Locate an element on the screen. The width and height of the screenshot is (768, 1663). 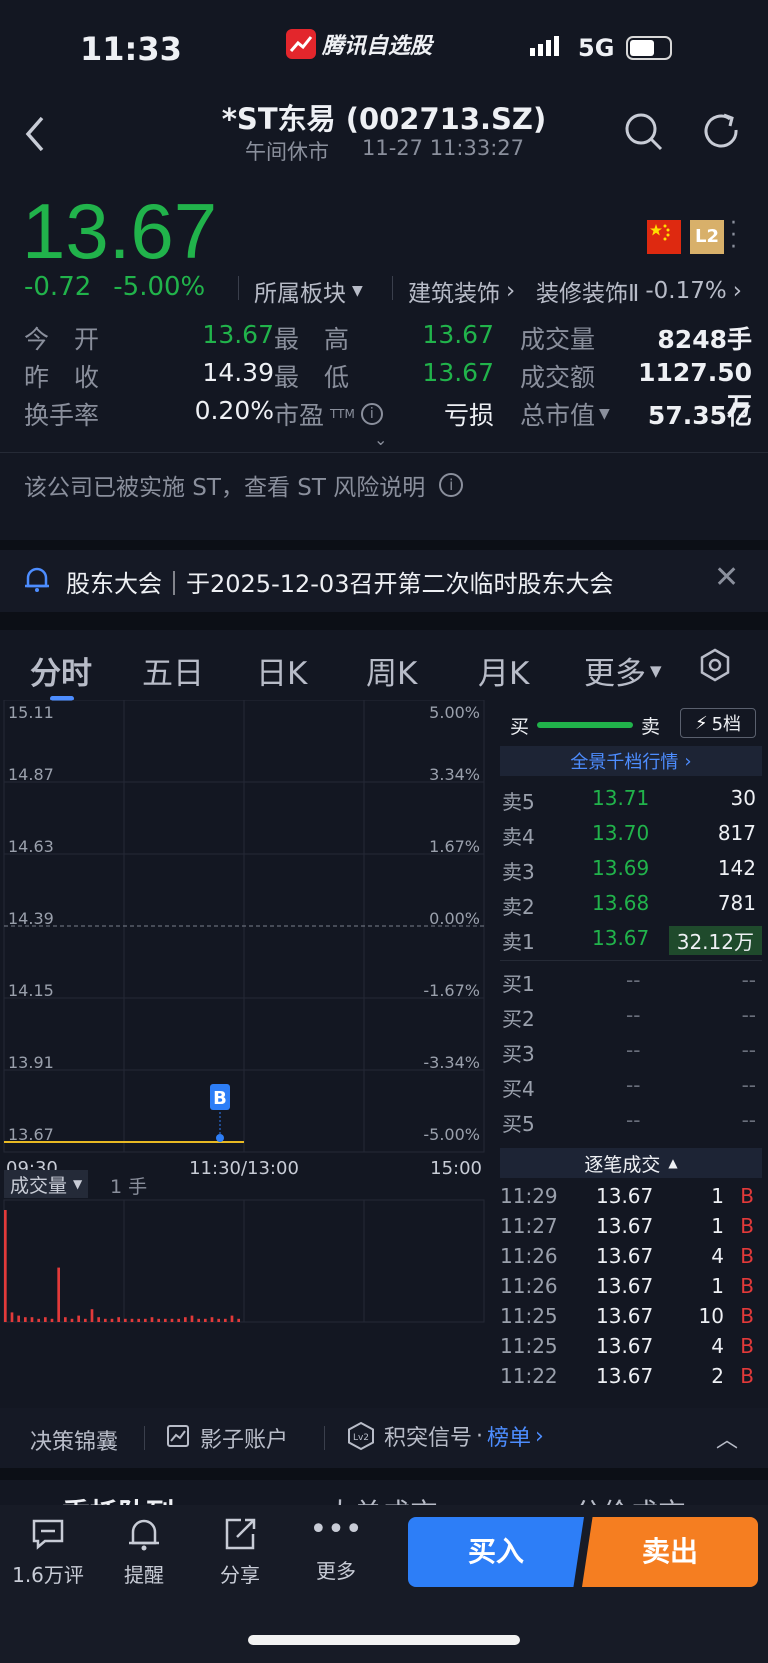
more-vertical-icon: · · · is located at coordinates (733, 236).